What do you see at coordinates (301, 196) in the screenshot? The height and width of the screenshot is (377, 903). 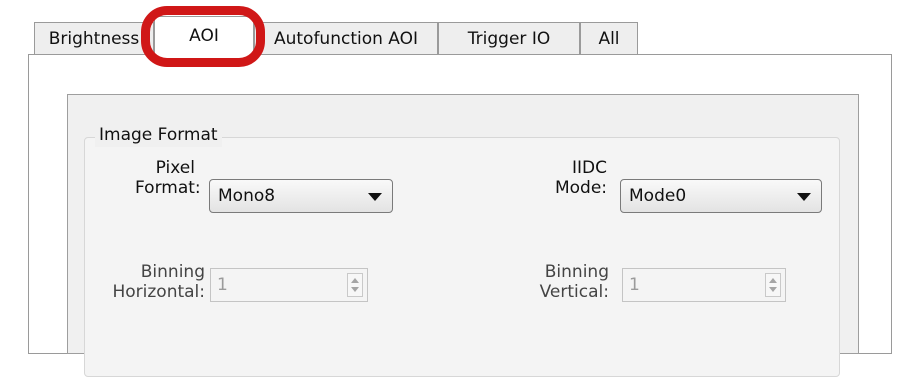 I see `pixel-format-dropdown: Mono8` at bounding box center [301, 196].